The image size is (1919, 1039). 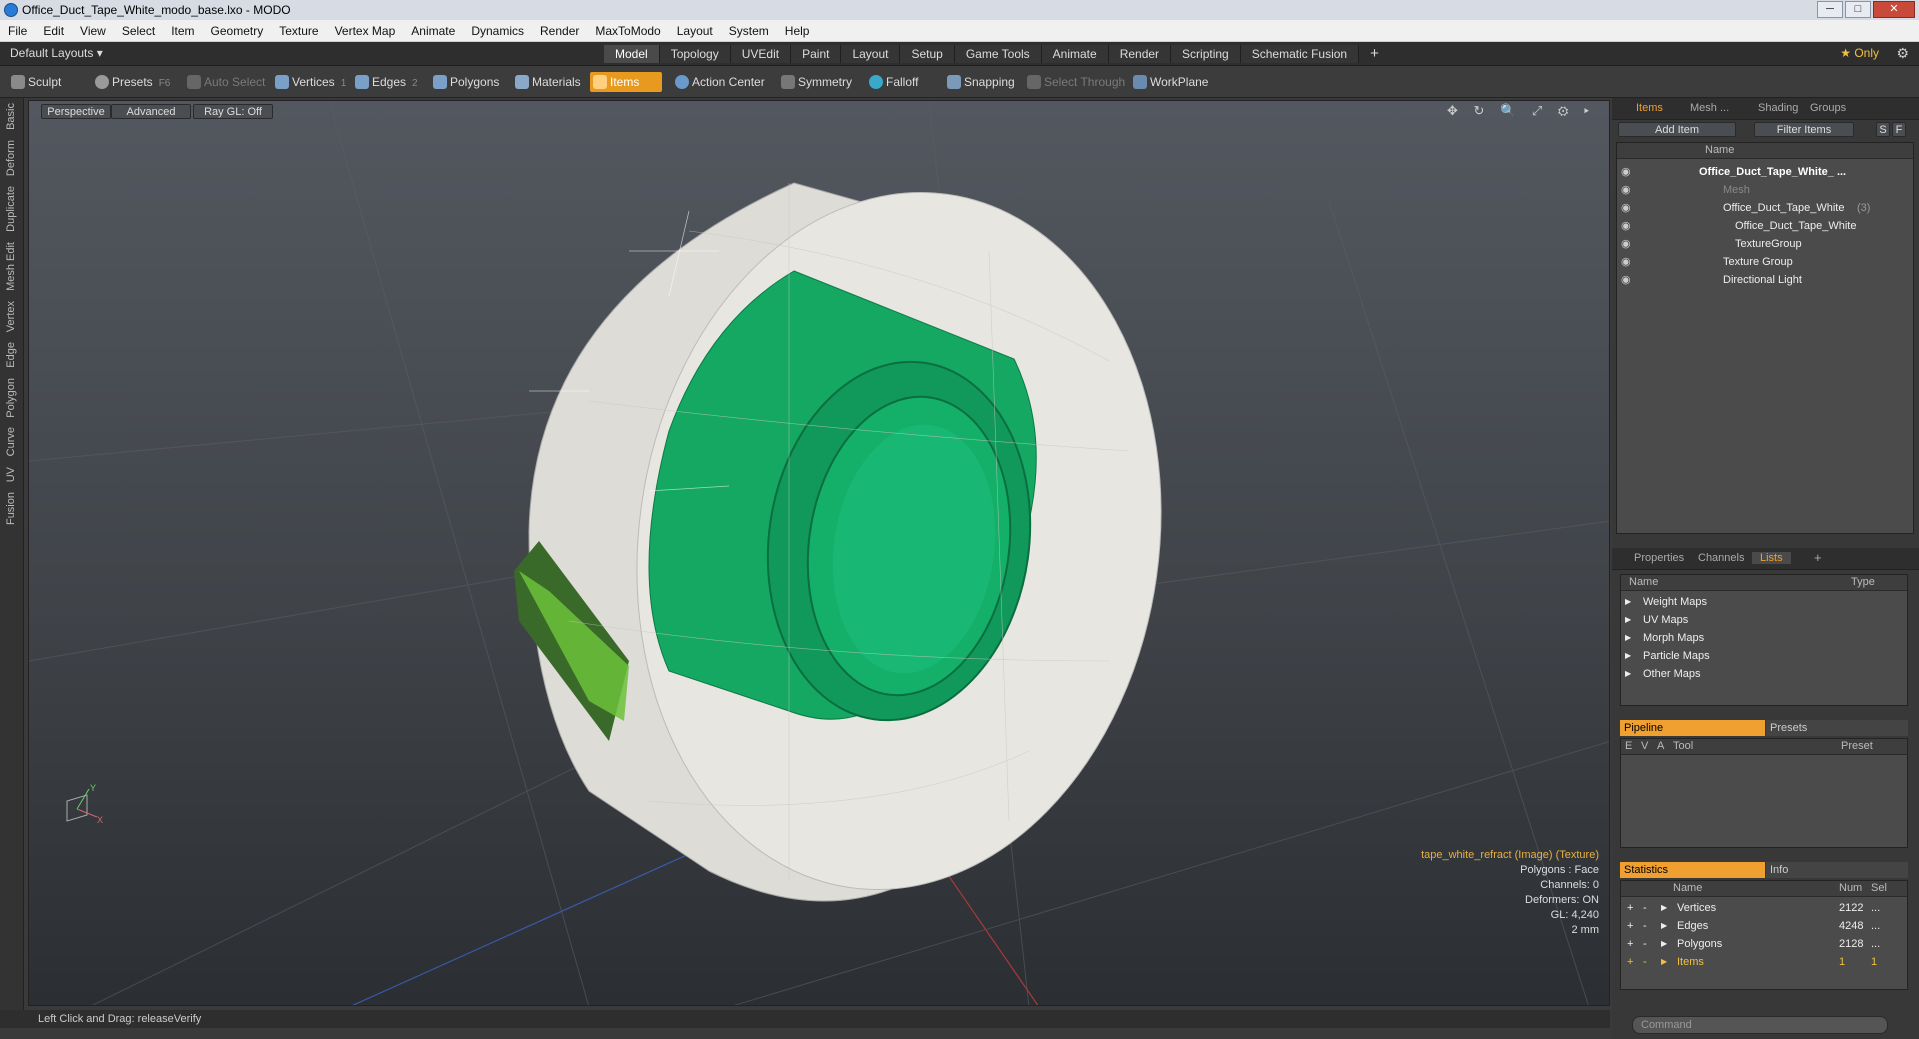 I want to click on tab-setup: Setup, so click(x=927, y=54).